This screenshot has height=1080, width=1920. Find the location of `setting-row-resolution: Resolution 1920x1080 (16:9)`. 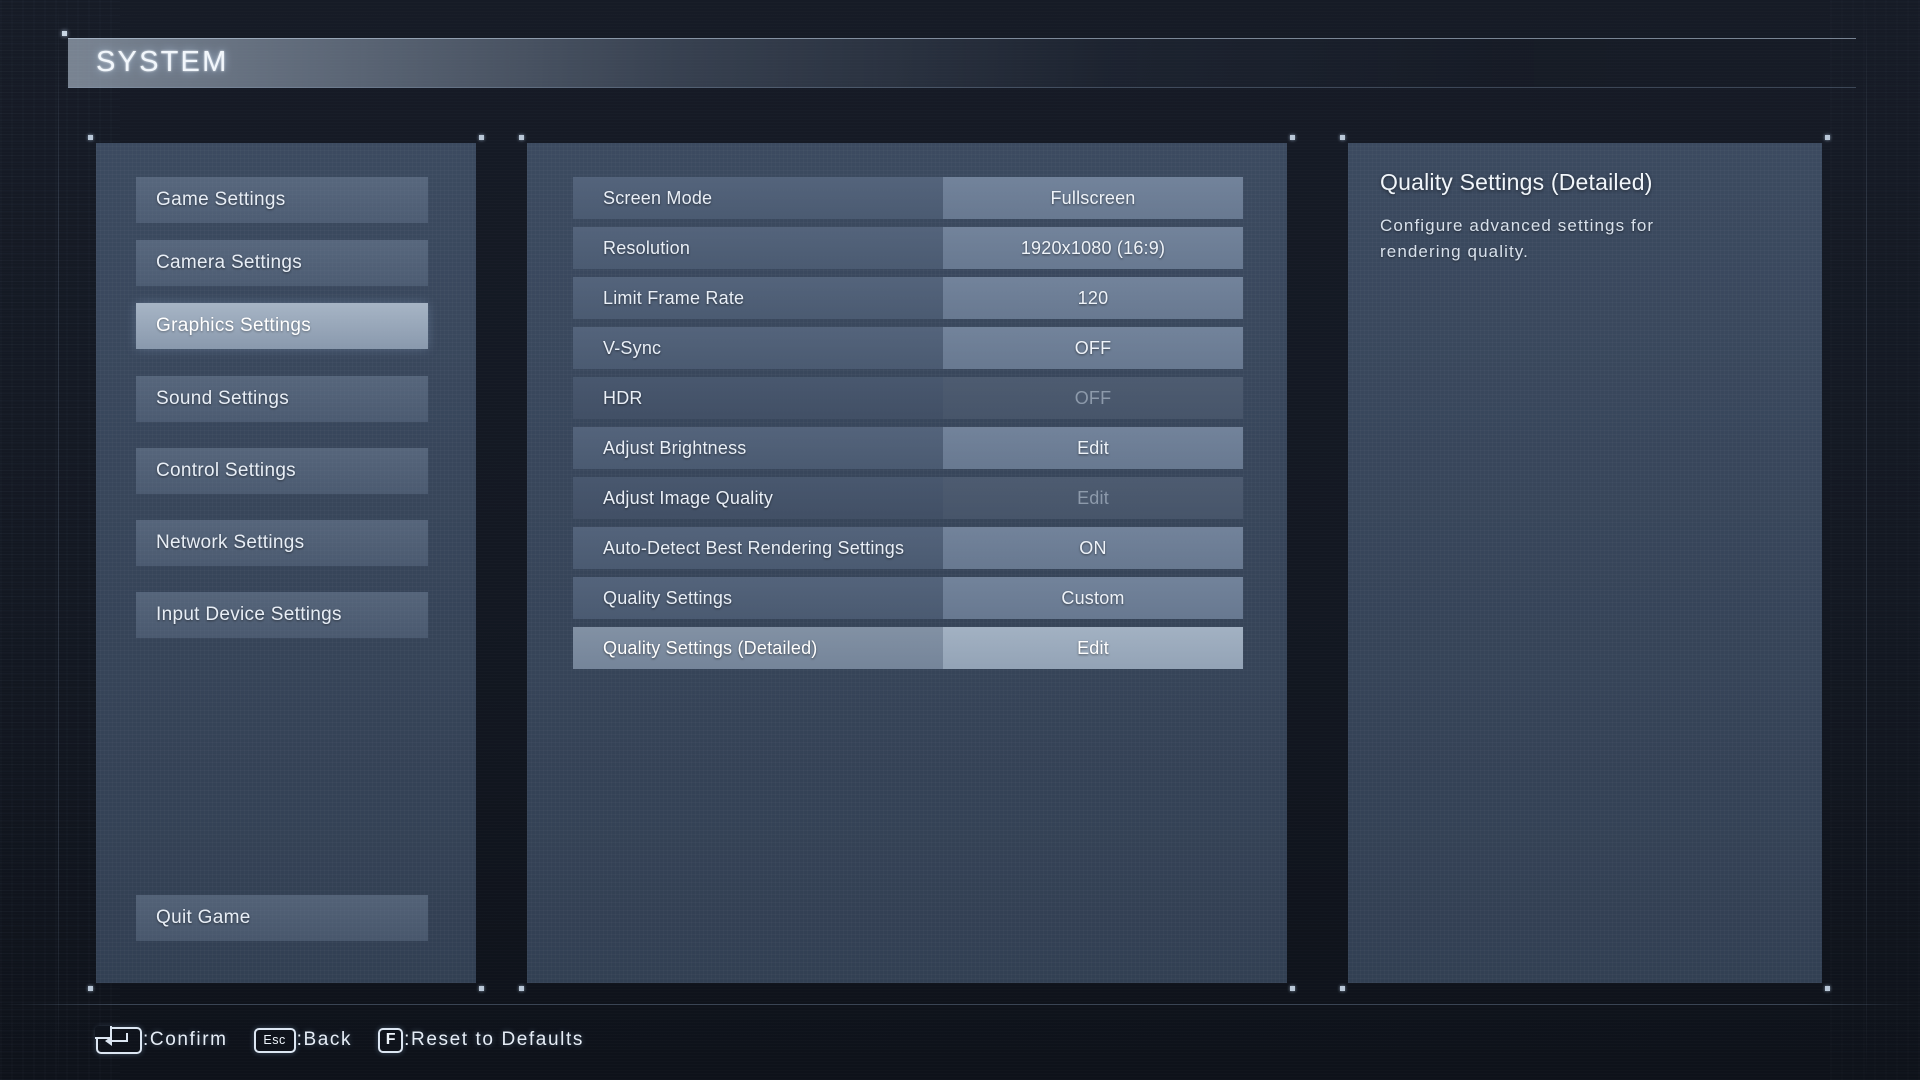

setting-row-resolution: Resolution 1920x1080 (16:9) is located at coordinates (908, 248).